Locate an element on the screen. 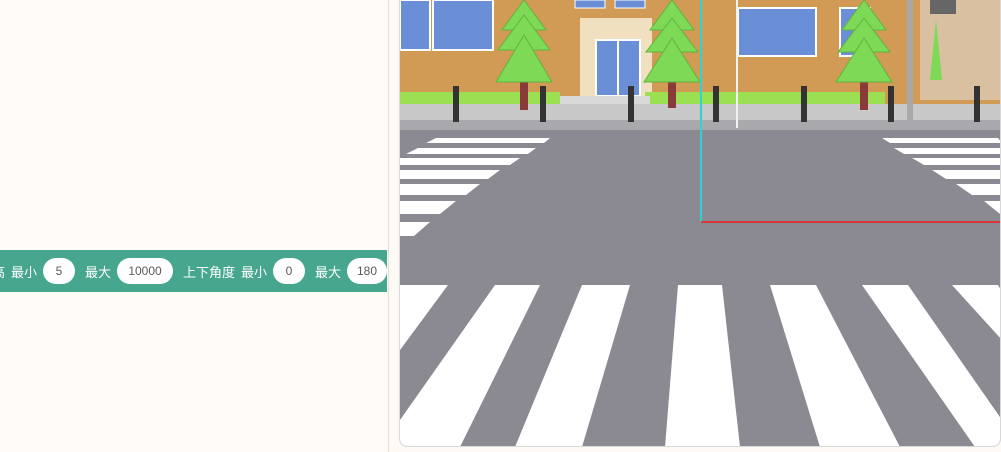 The height and width of the screenshot is (452, 1001). min-distance-input: 5 is located at coordinates (59, 271).